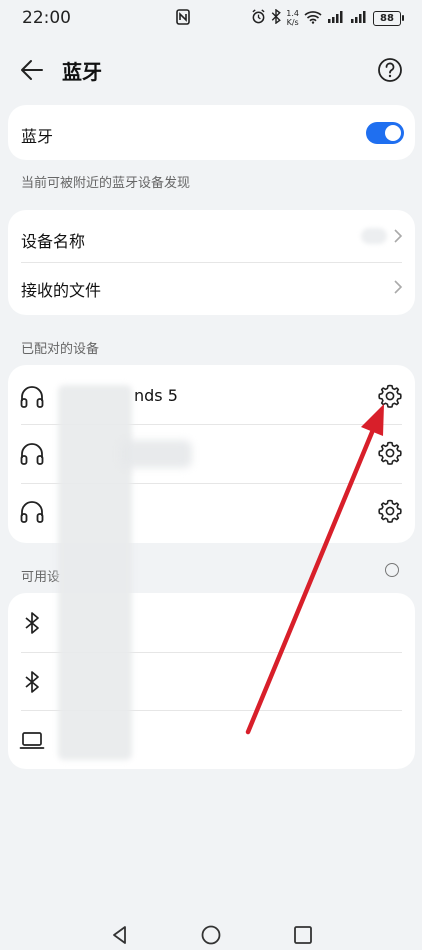  I want to click on page-title: 蓝牙, so click(82, 72).